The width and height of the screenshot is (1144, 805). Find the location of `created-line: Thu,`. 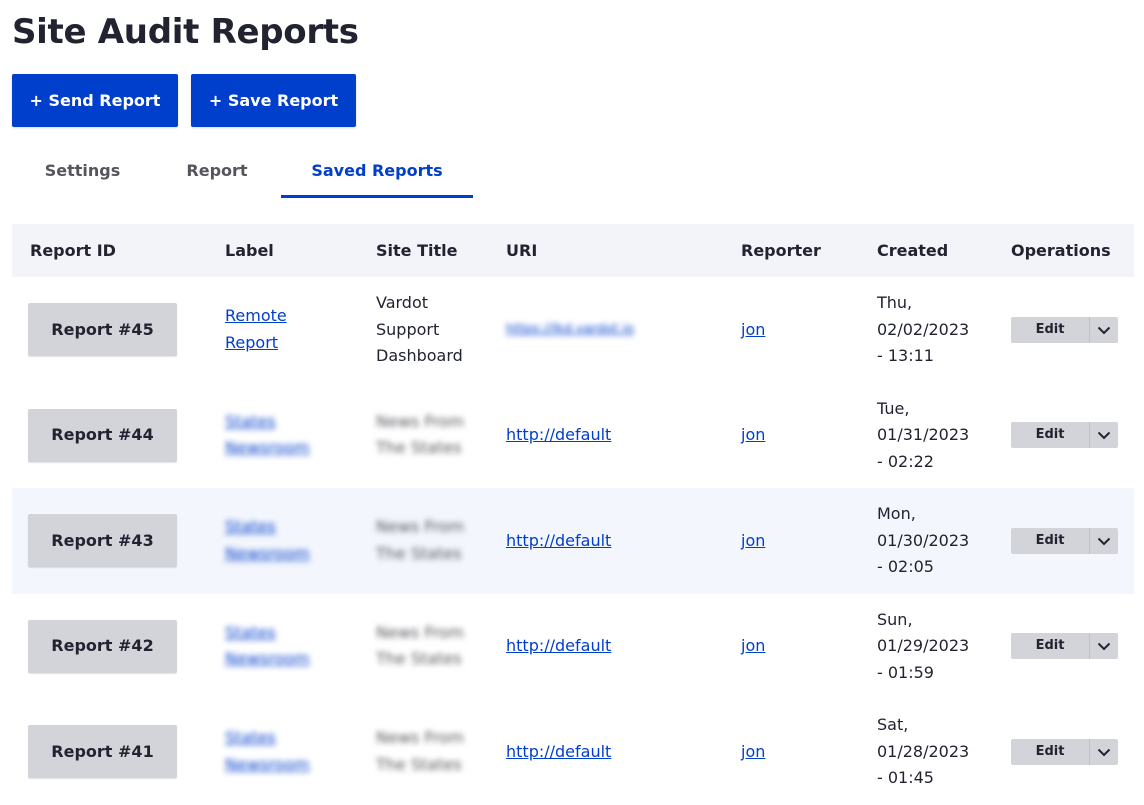

created-line: Thu, is located at coordinates (895, 302).